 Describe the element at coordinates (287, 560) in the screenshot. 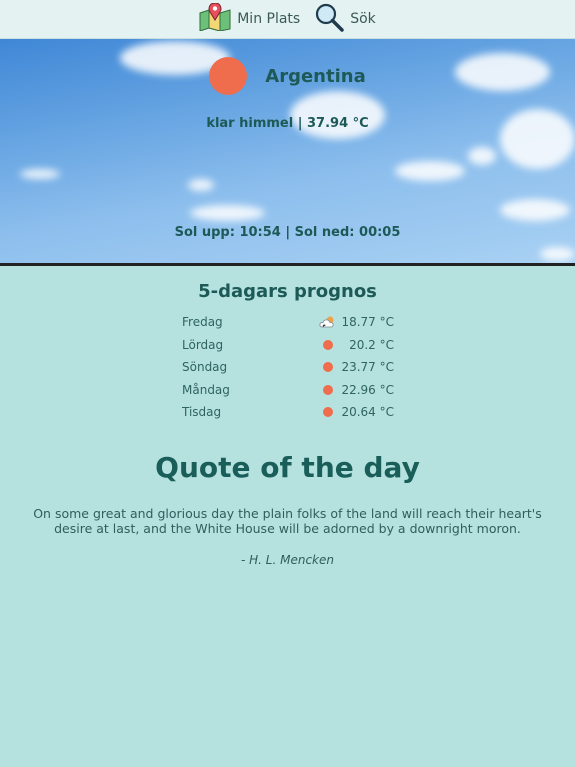

I see `quote-author: - H. L. Mencken` at that location.